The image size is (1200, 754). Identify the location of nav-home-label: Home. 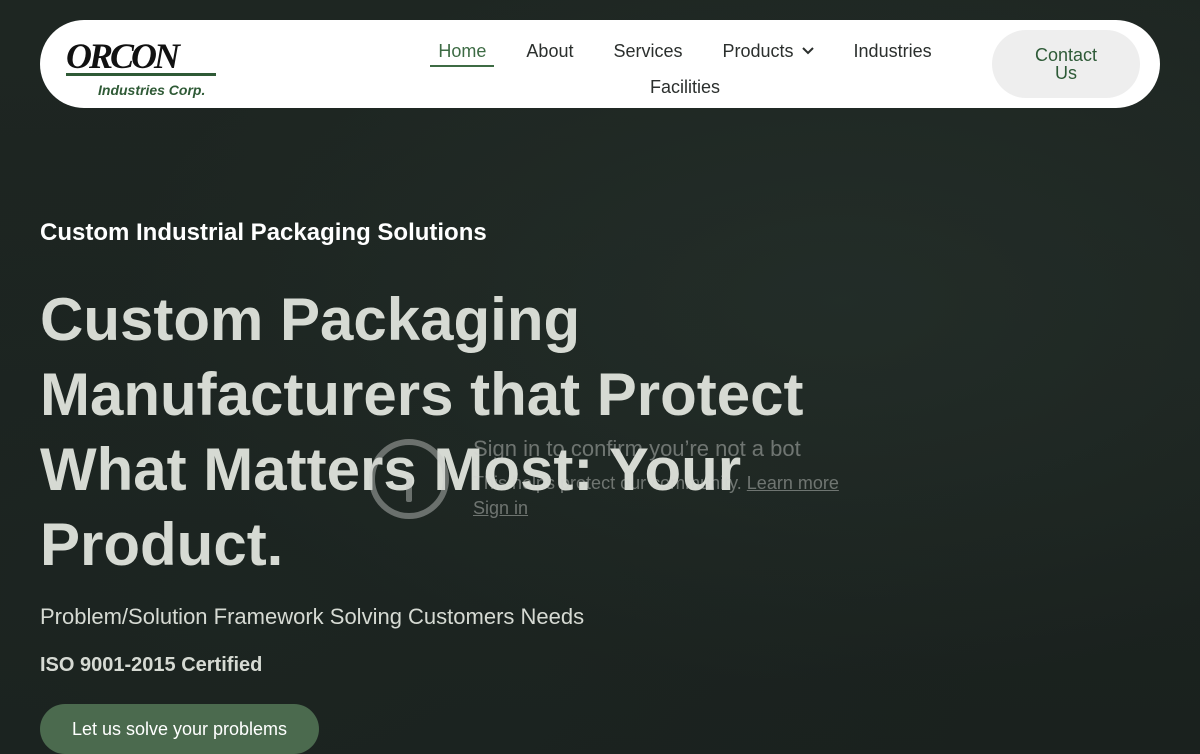
(462, 51).